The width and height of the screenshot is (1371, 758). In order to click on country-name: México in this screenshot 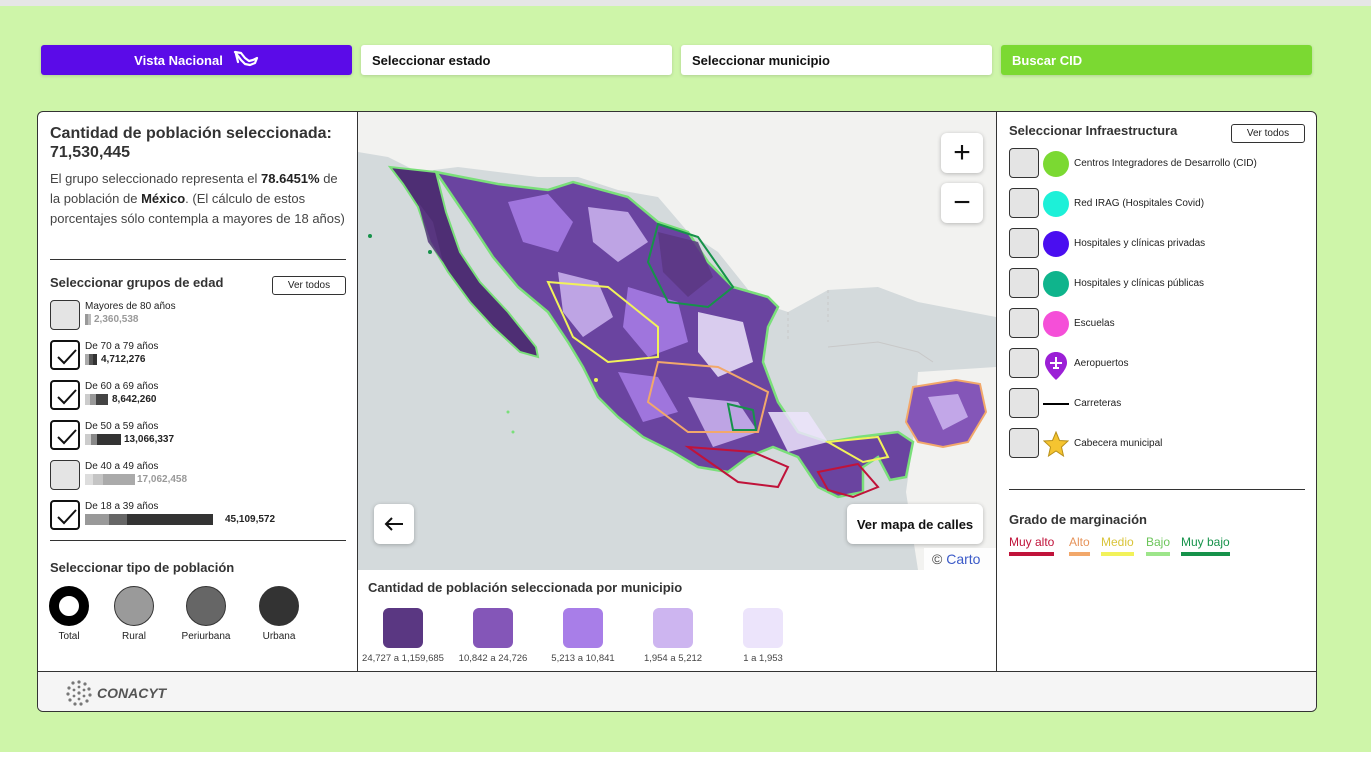, I will do `click(163, 198)`.